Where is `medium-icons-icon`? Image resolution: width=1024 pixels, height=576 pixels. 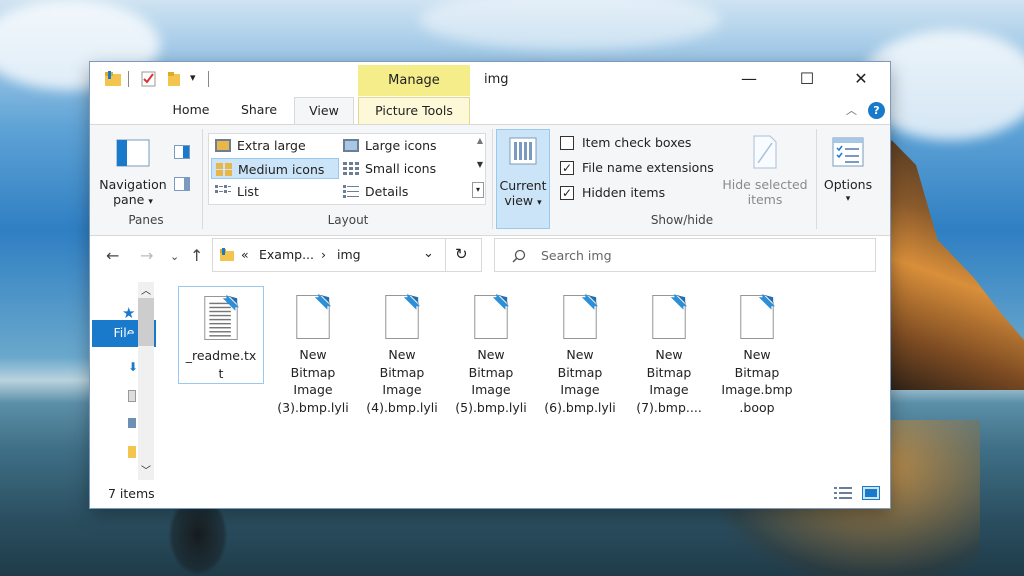
medium-icons-icon is located at coordinates (224, 169).